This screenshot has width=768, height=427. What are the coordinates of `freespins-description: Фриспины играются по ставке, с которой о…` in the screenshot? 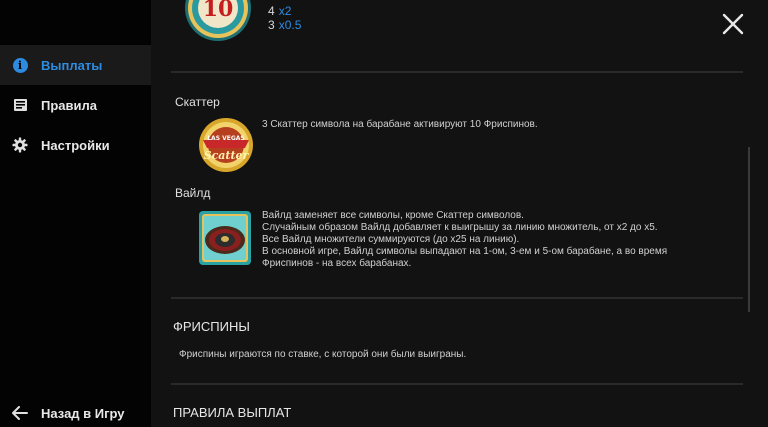 It's located at (323, 354).